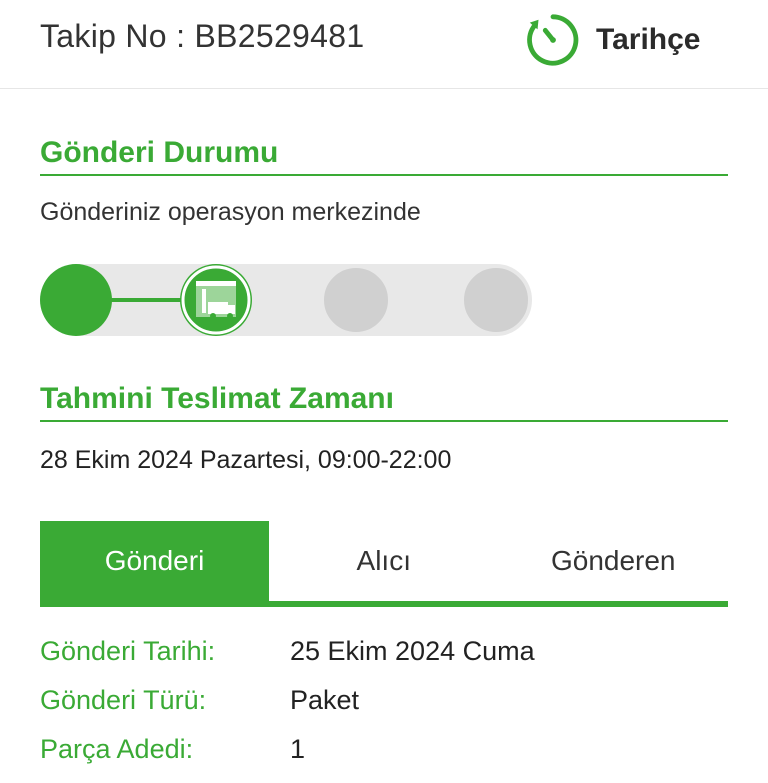 Image resolution: width=768 pixels, height=783 pixels. I want to click on detail-row: Gönderi Türü: Paket, so click(384, 709).